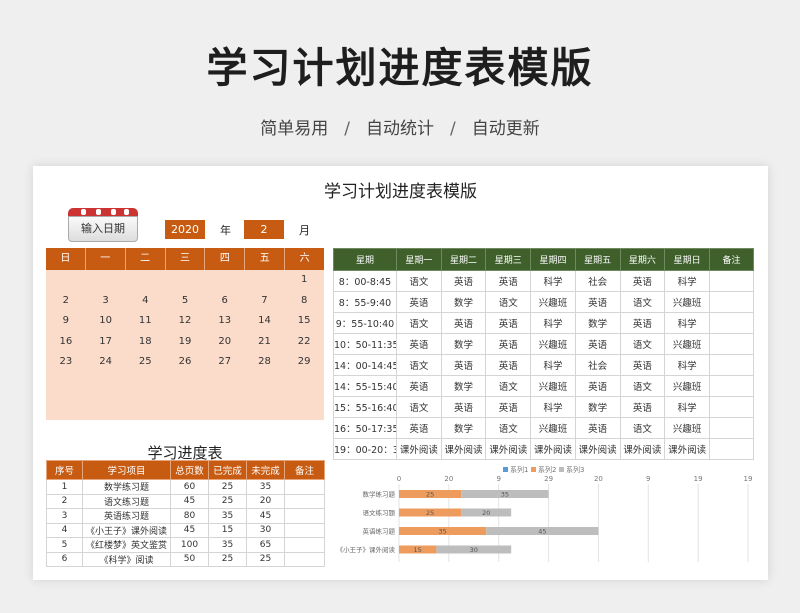 The image size is (800, 613). What do you see at coordinates (126, 530) in the screenshot?
I see `progress-cell: 《小王子》课外阅读` at bounding box center [126, 530].